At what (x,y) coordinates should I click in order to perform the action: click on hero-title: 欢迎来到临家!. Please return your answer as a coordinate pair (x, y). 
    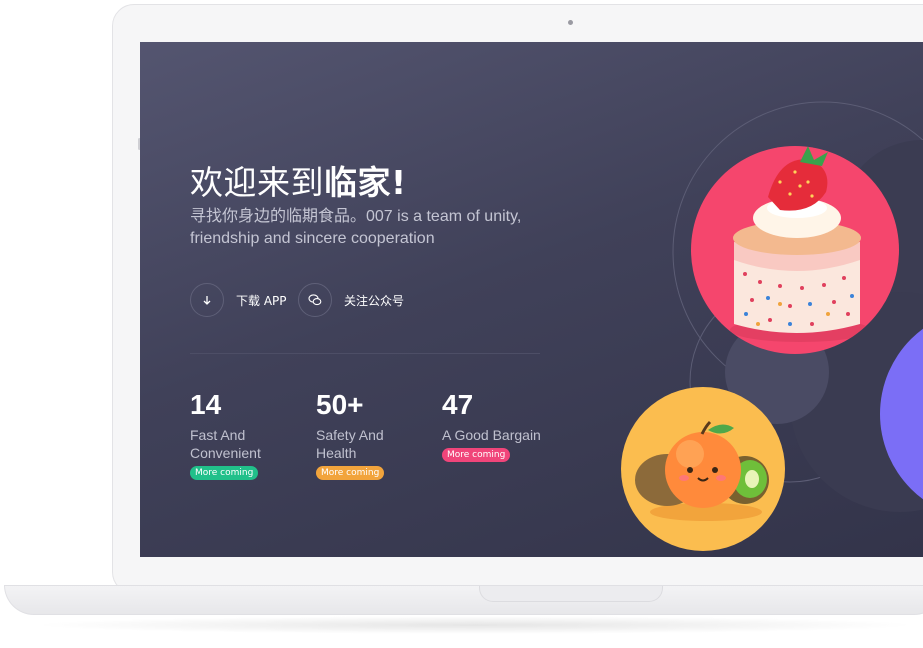
    Looking at the image, I should click on (298, 180).